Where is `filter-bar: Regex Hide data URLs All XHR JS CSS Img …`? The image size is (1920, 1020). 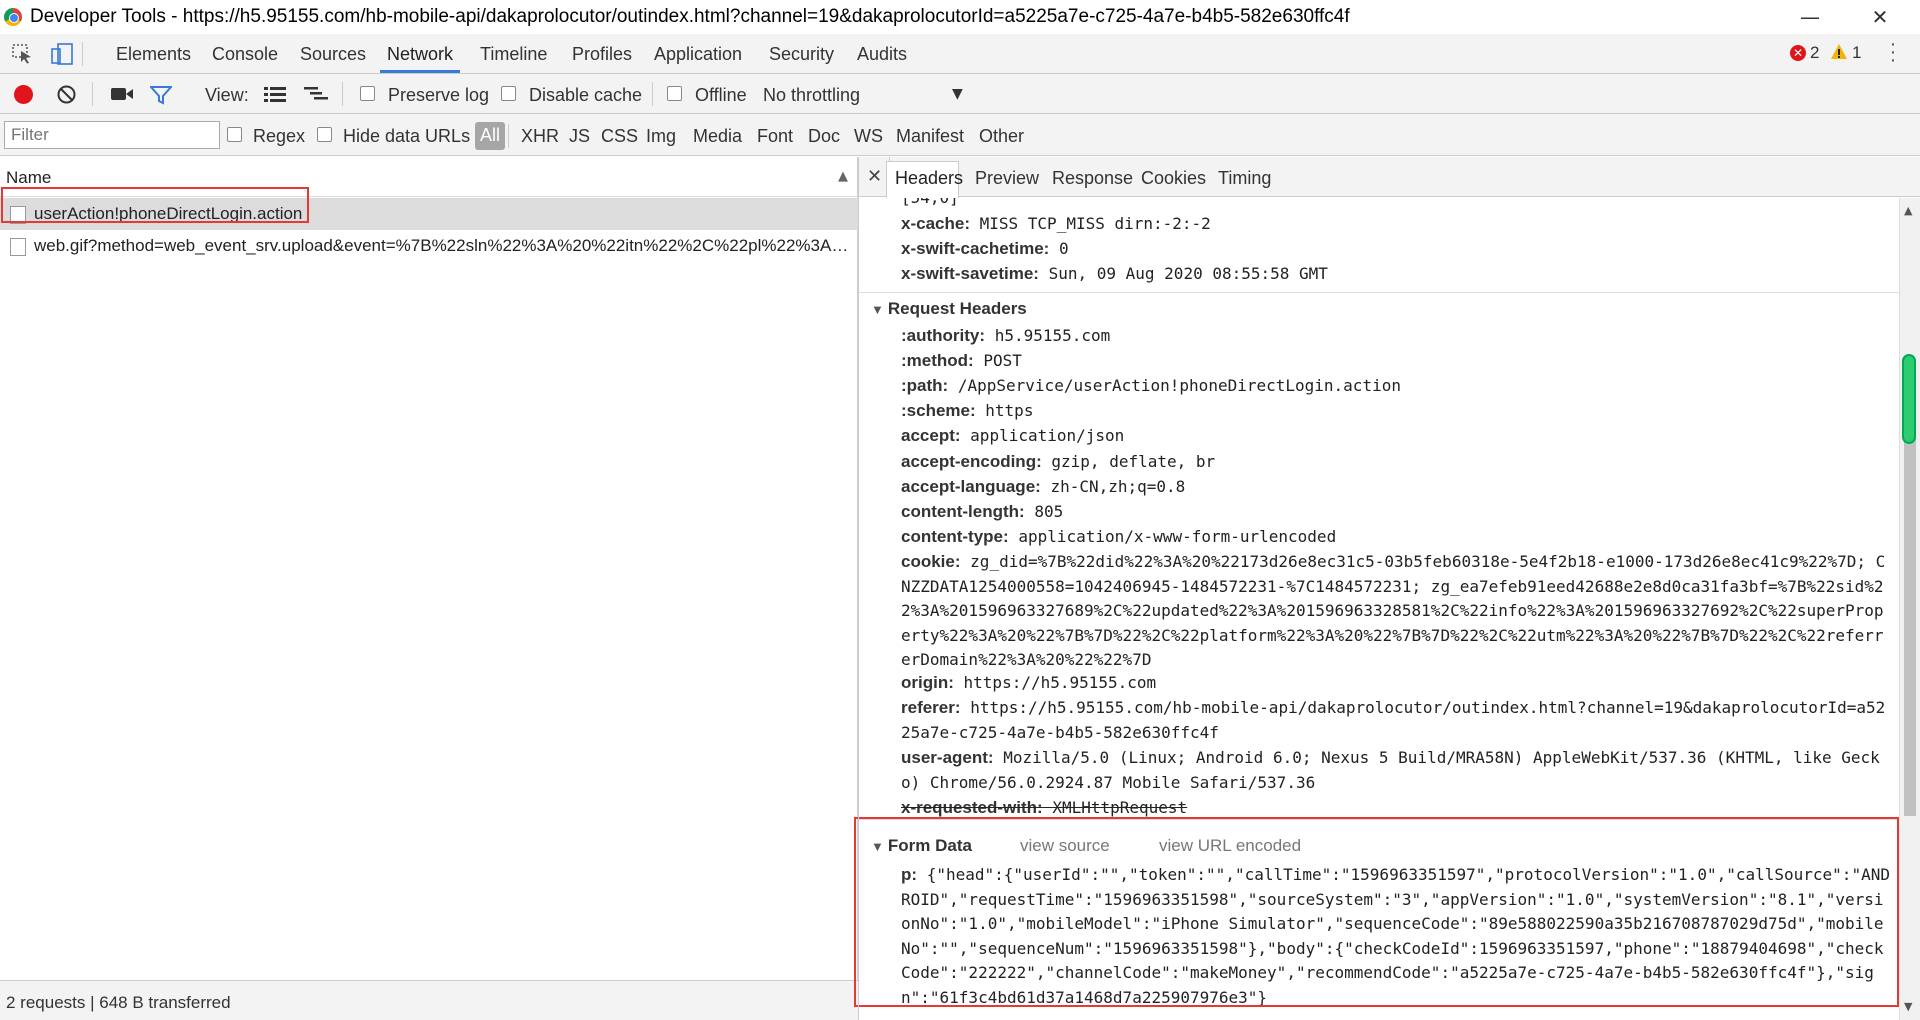 filter-bar: Regex Hide data URLs All XHR JS CSS Img … is located at coordinates (960, 135).